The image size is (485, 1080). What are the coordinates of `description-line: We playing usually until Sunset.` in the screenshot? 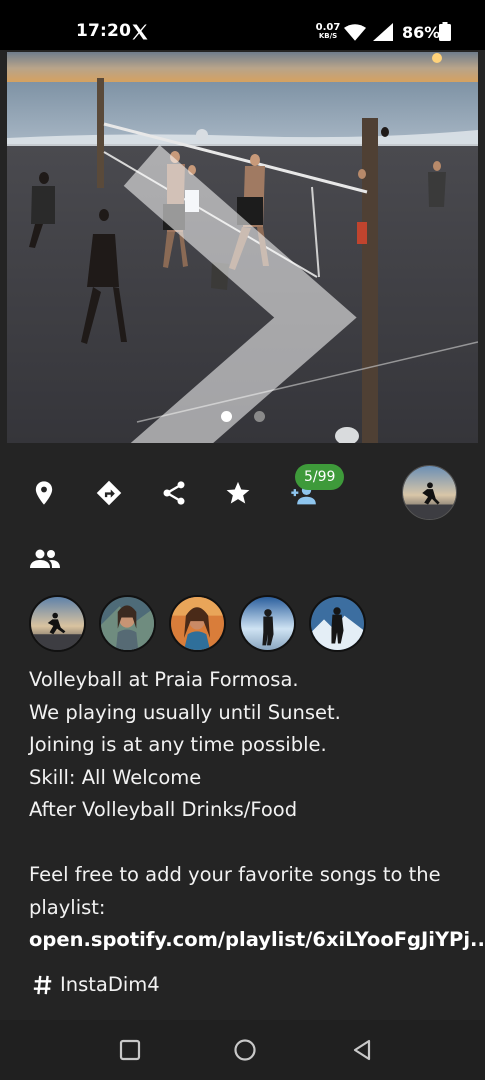 It's located at (185, 712).